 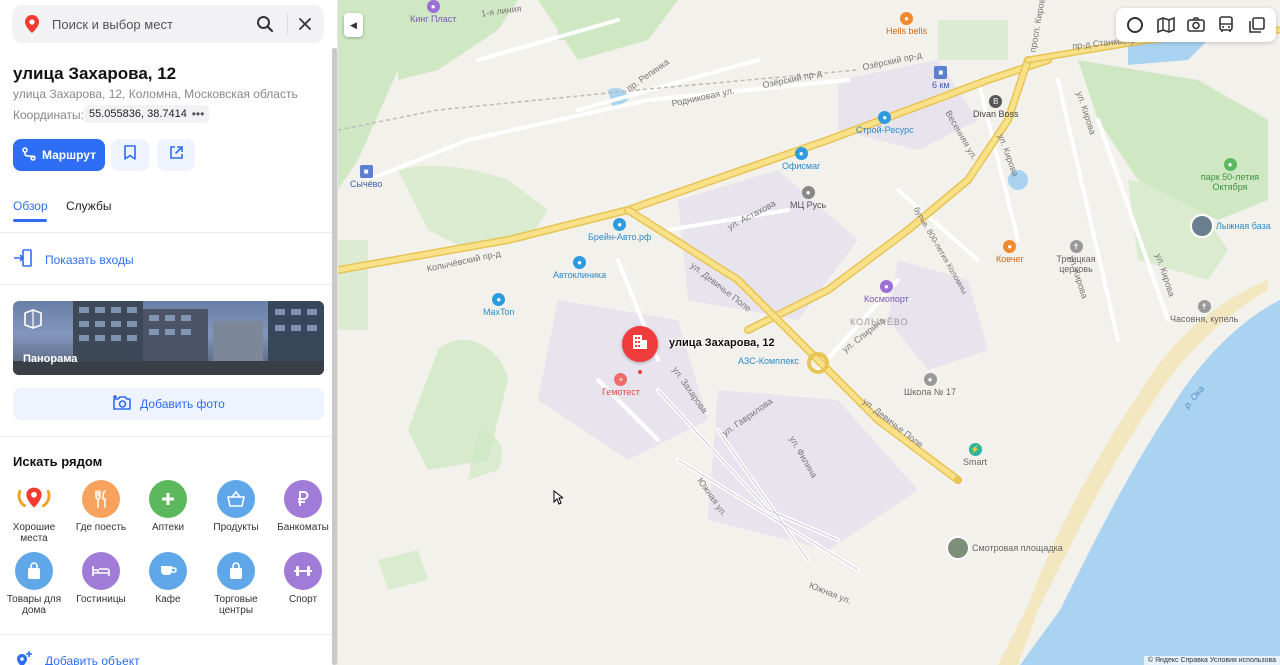 I want to click on bookmark-icon, so click(x=130, y=155).